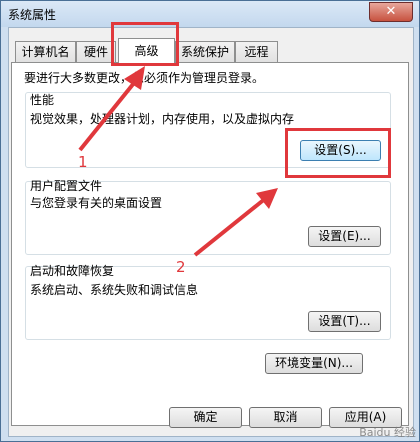 This screenshot has width=420, height=442. Describe the element at coordinates (181, 267) in the screenshot. I see `annotation-step-2: 2` at that location.